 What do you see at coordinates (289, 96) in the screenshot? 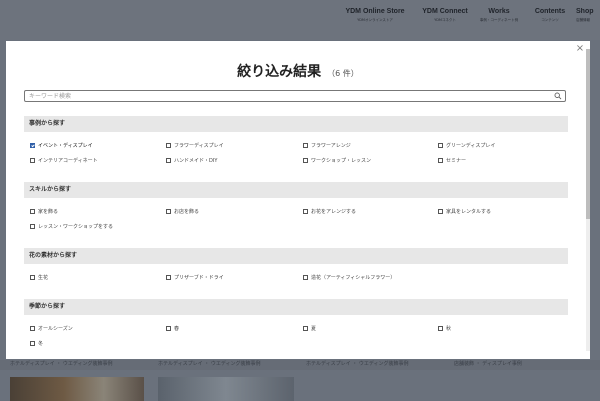
I see `keyword-search-input` at bounding box center [289, 96].